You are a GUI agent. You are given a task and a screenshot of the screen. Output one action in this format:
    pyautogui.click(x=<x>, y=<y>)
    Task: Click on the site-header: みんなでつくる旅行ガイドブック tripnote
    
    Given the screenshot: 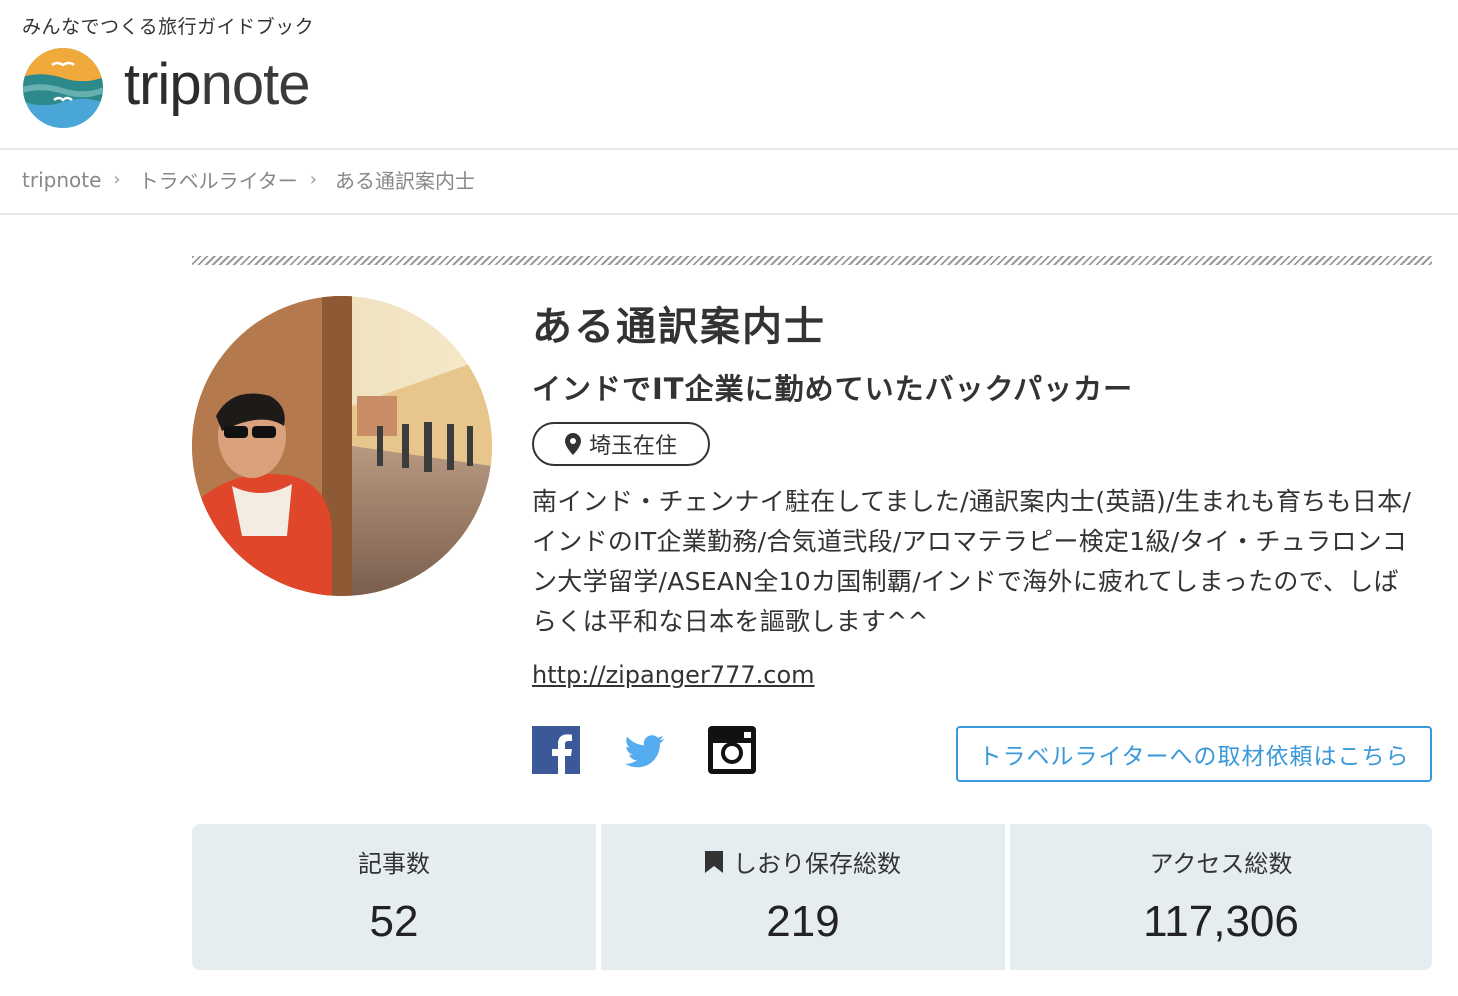 What is the action you would take?
    pyautogui.click(x=729, y=74)
    